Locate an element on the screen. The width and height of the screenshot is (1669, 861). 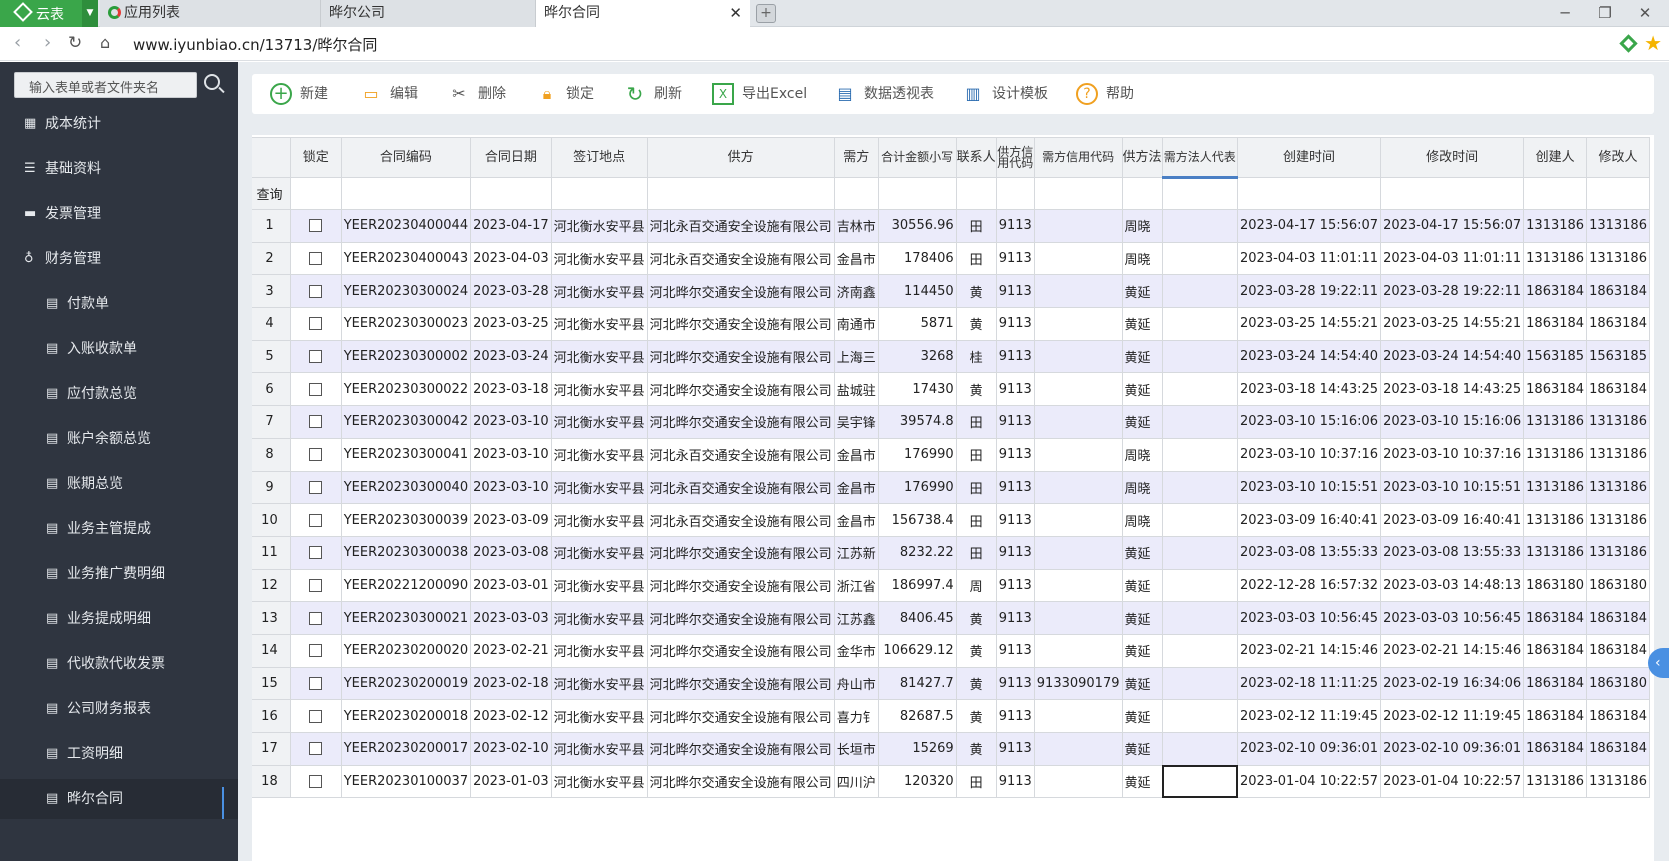
table-cell: YEER20230300042 is located at coordinates (406, 422).